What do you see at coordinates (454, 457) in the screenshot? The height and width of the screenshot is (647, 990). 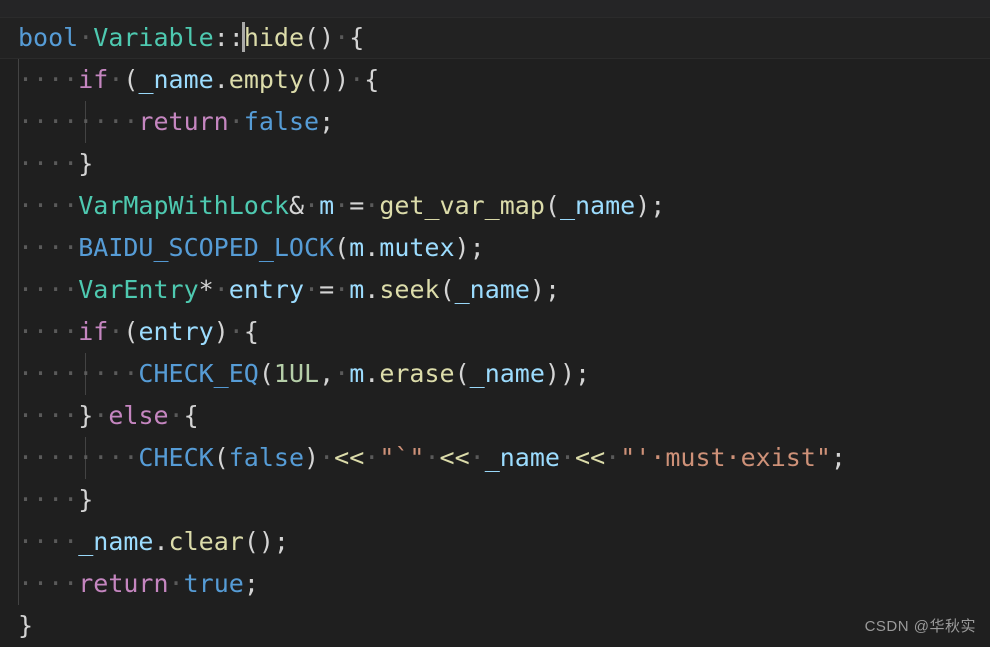 I see `code-token: <<` at bounding box center [454, 457].